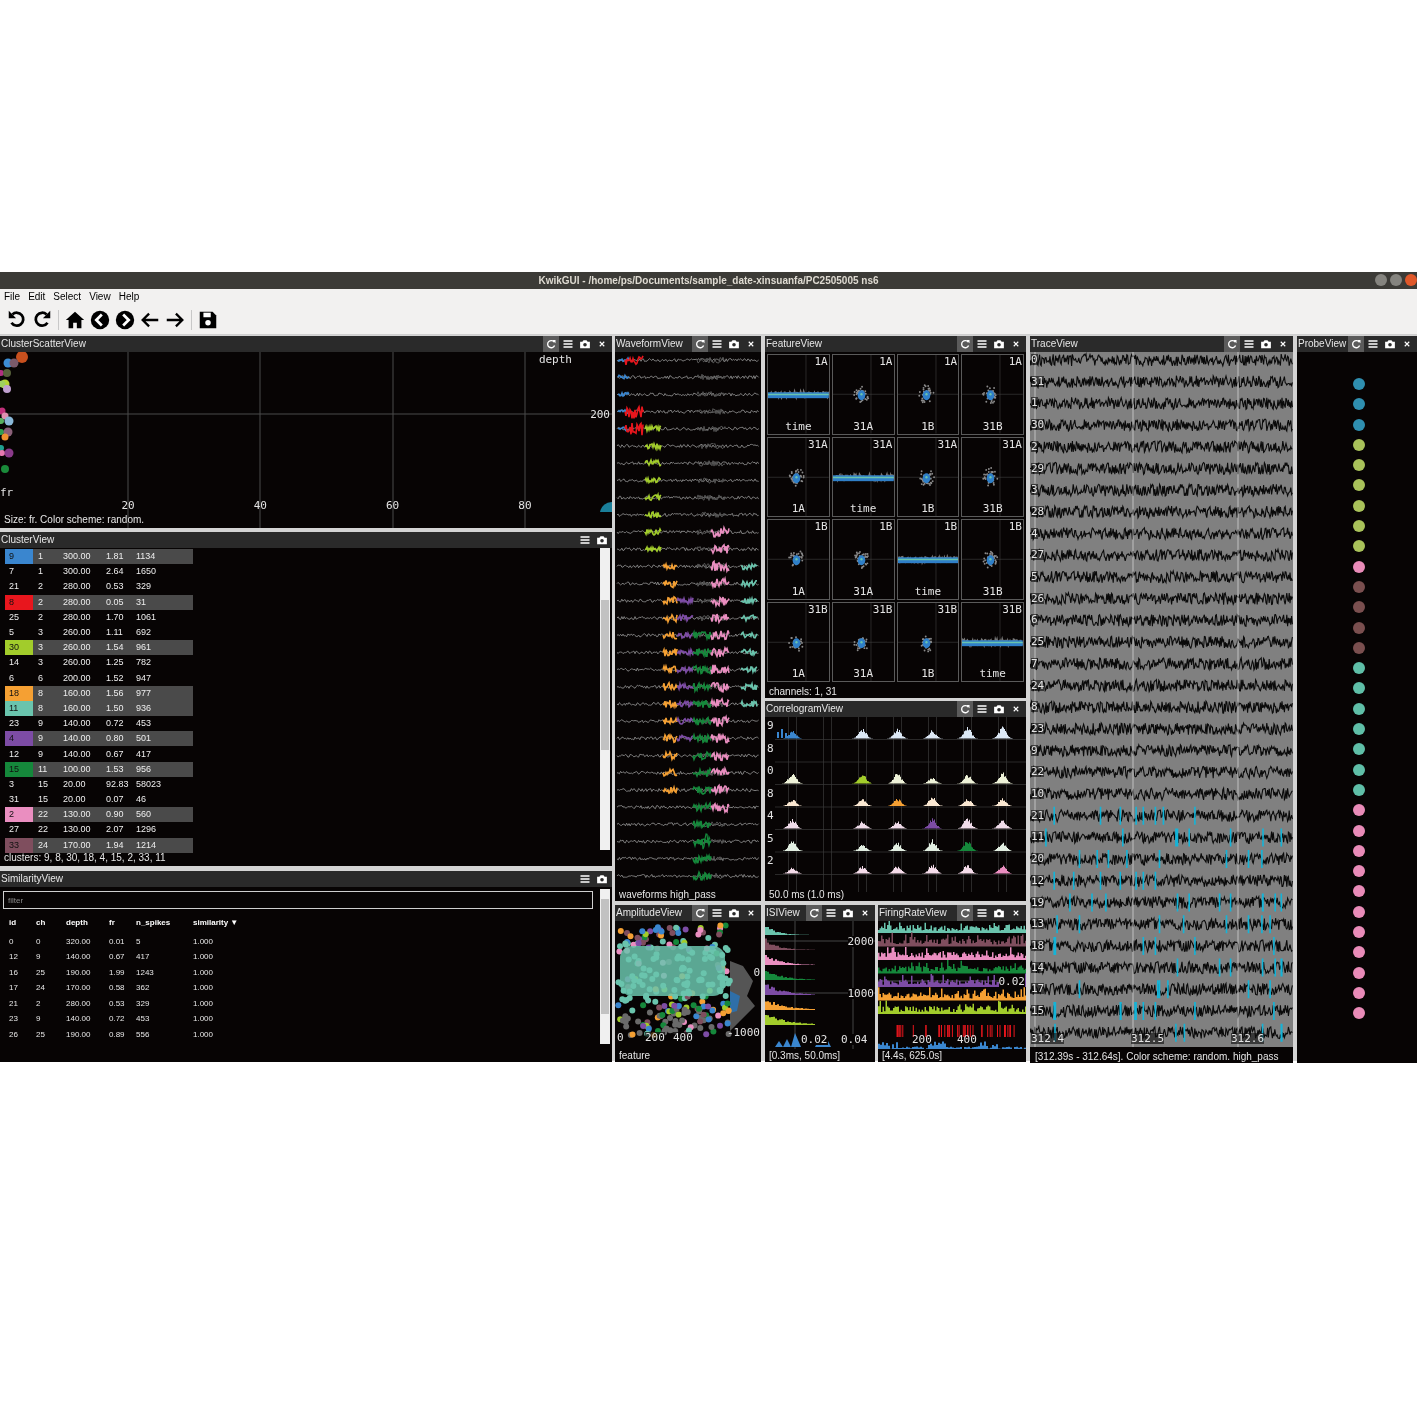 The width and height of the screenshot is (1417, 1417). I want to click on table-row: 8 2 280.00 0.05 31, so click(99, 602).